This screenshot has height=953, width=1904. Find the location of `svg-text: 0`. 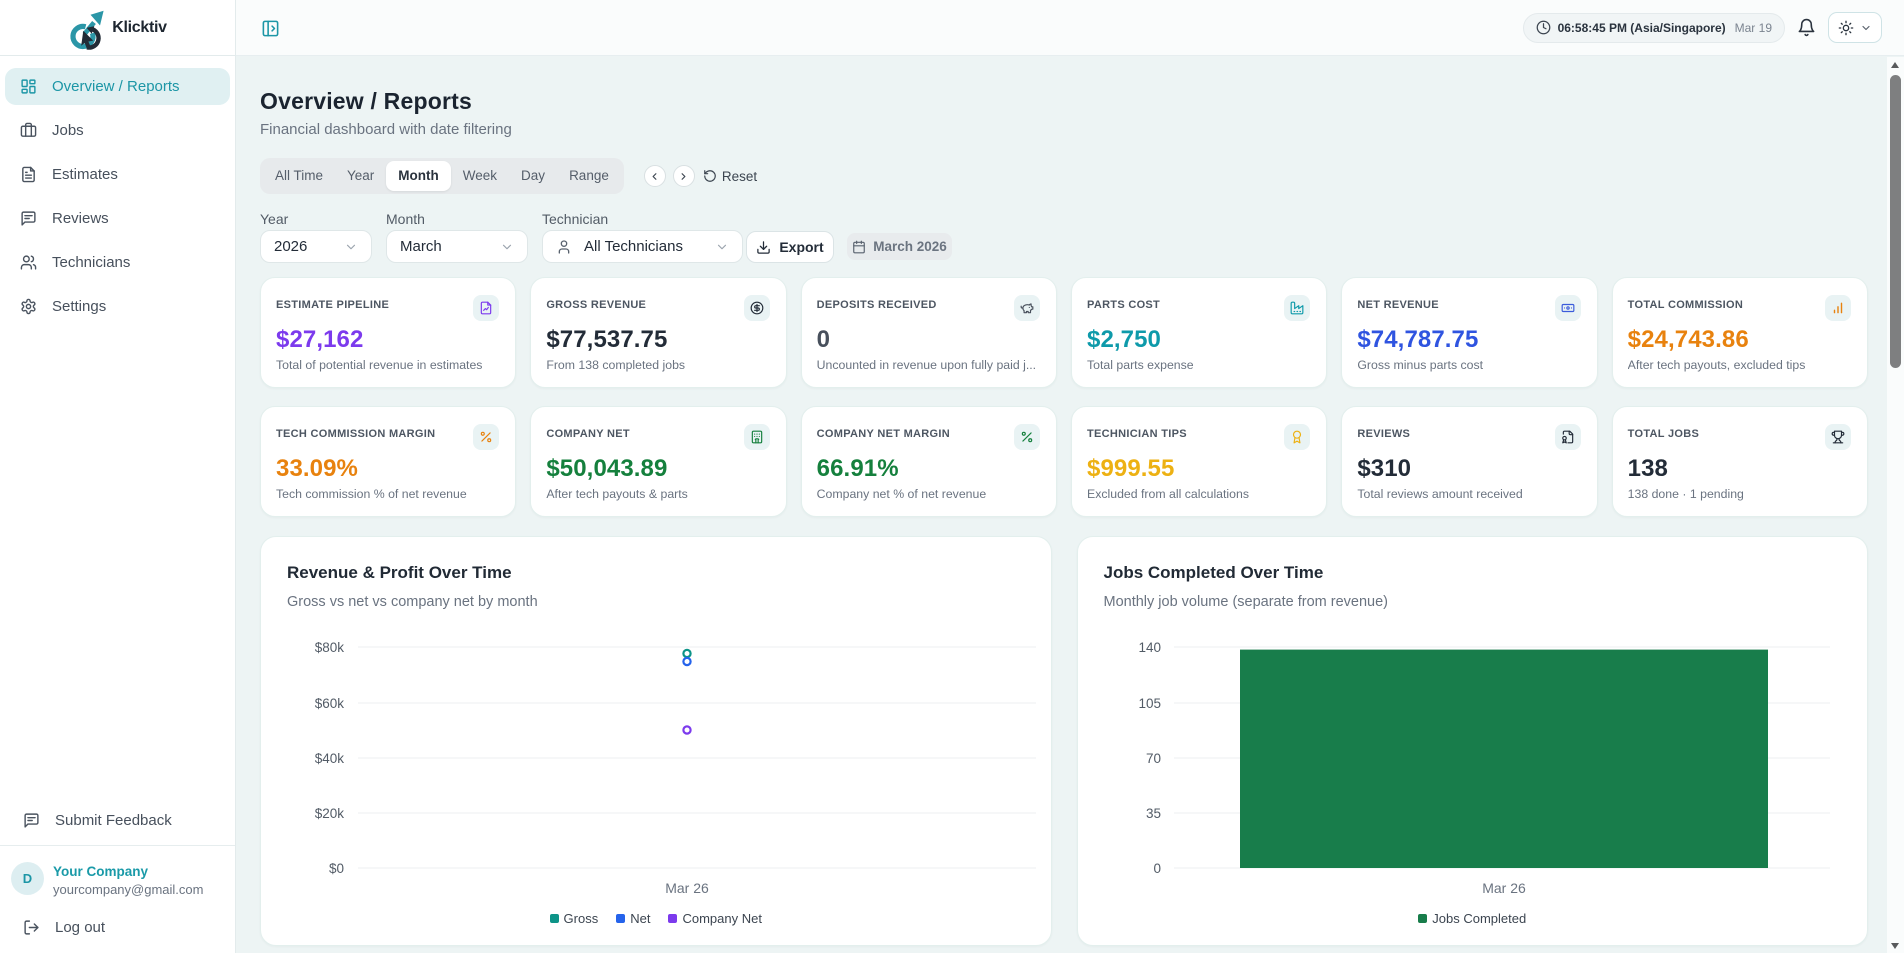

svg-text: 0 is located at coordinates (1157, 868).